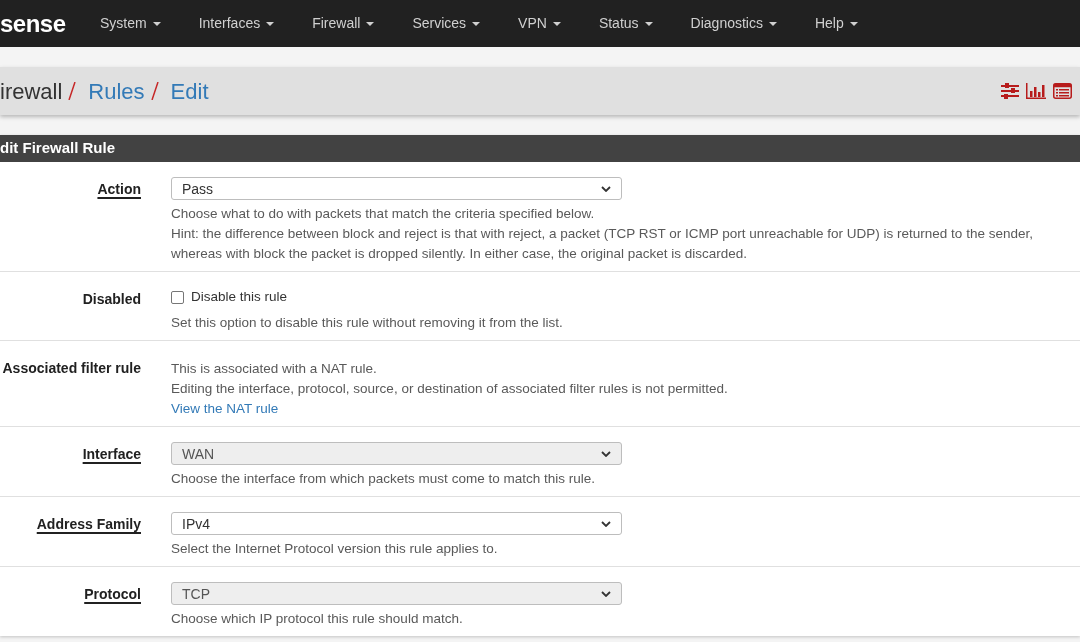 The width and height of the screenshot is (1080, 642). What do you see at coordinates (236, 23) in the screenshot?
I see `nav-menu-item: Interfaces` at bounding box center [236, 23].